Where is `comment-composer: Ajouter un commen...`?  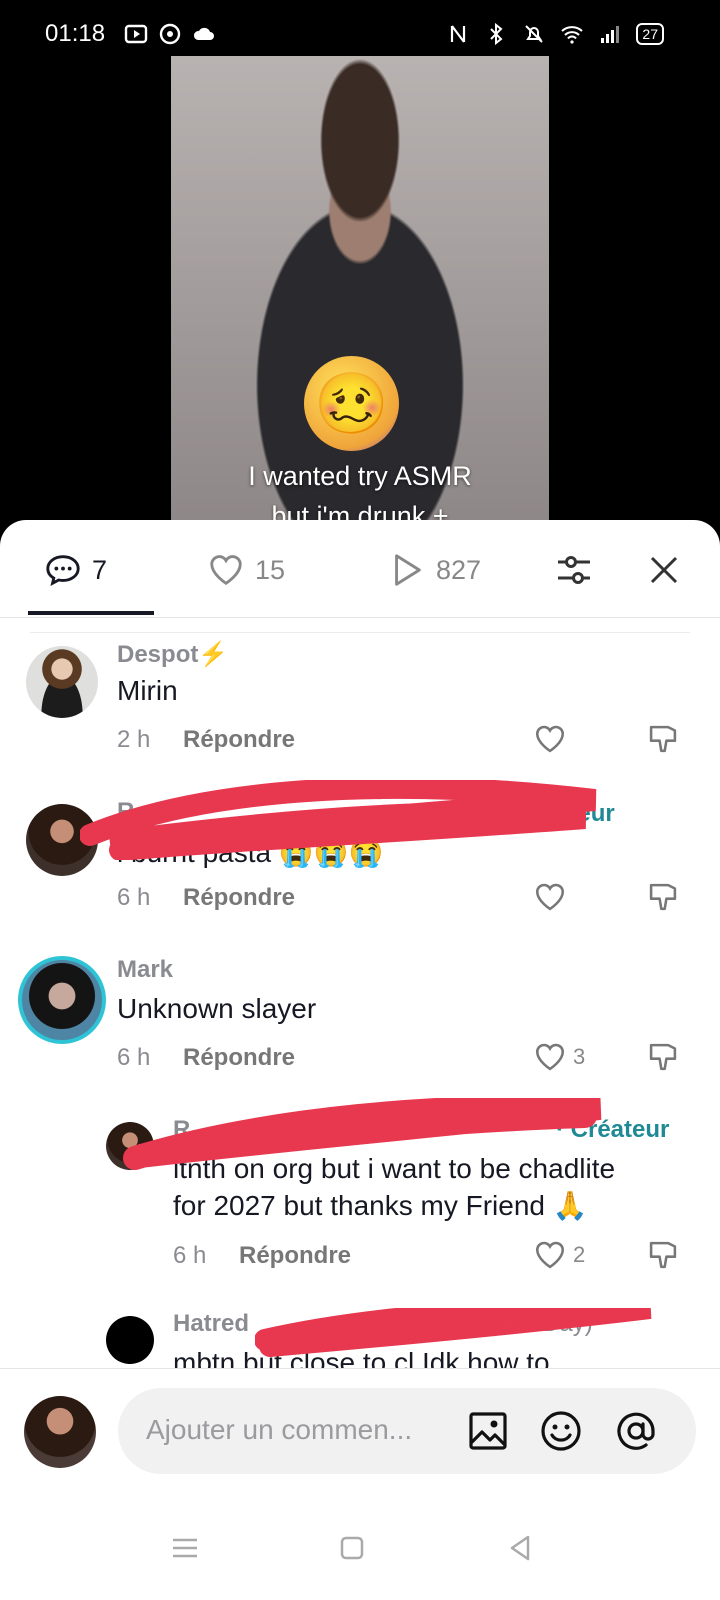
comment-composer: Ajouter un commen... is located at coordinates (360, 1433).